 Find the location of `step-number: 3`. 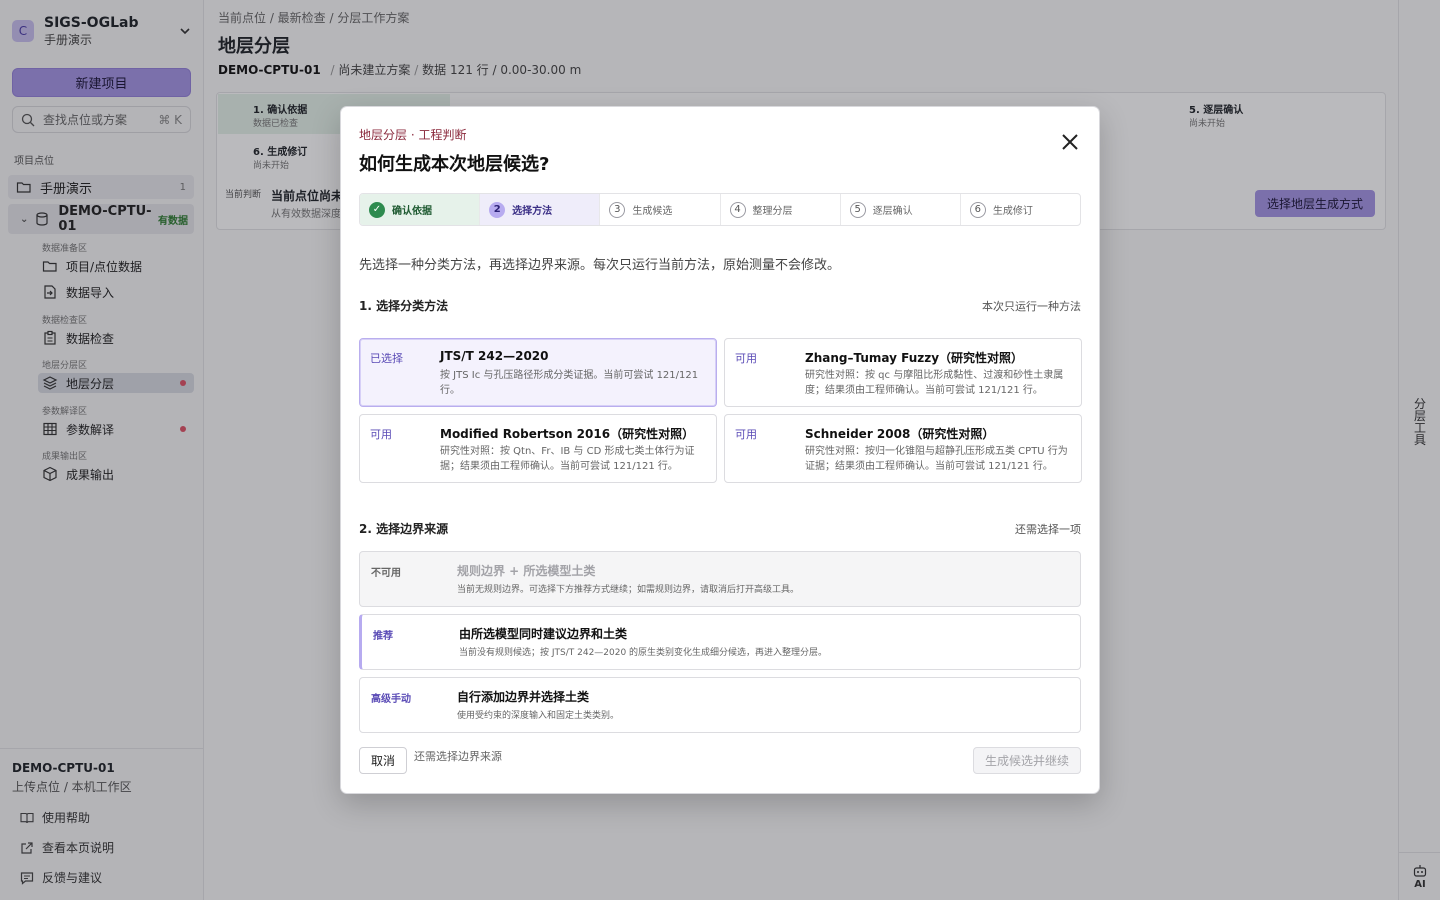

step-number: 3 is located at coordinates (617, 209).